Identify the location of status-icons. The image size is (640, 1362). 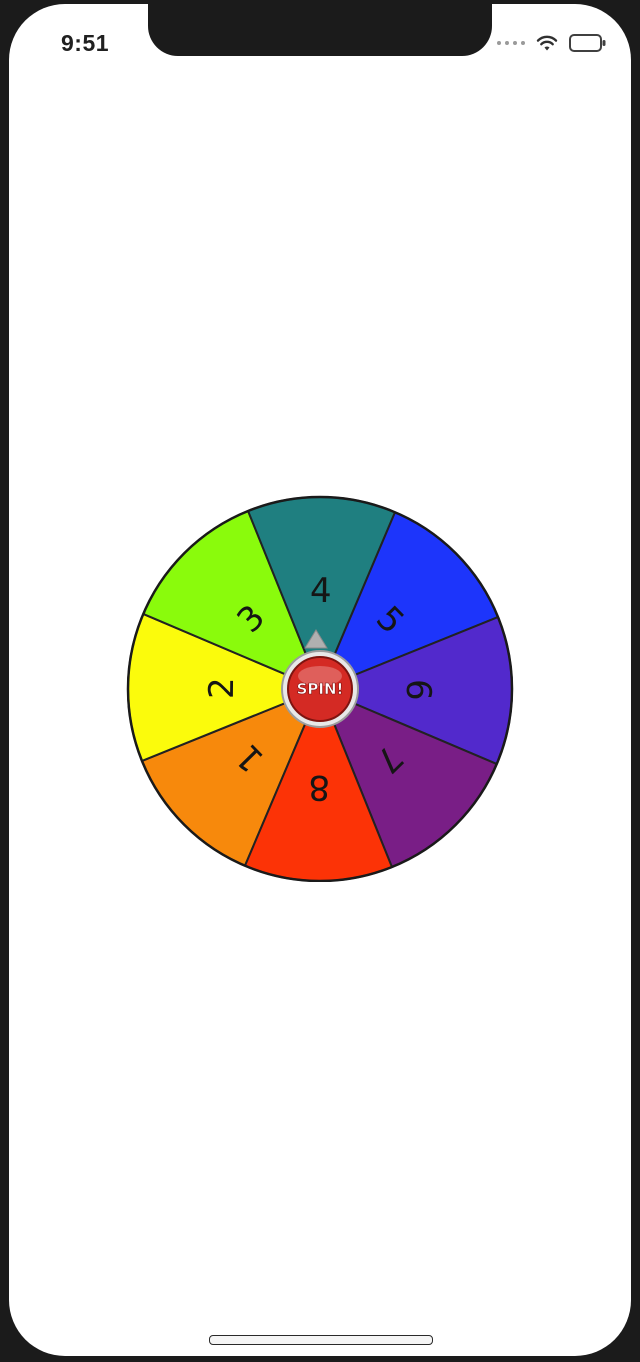
(552, 43).